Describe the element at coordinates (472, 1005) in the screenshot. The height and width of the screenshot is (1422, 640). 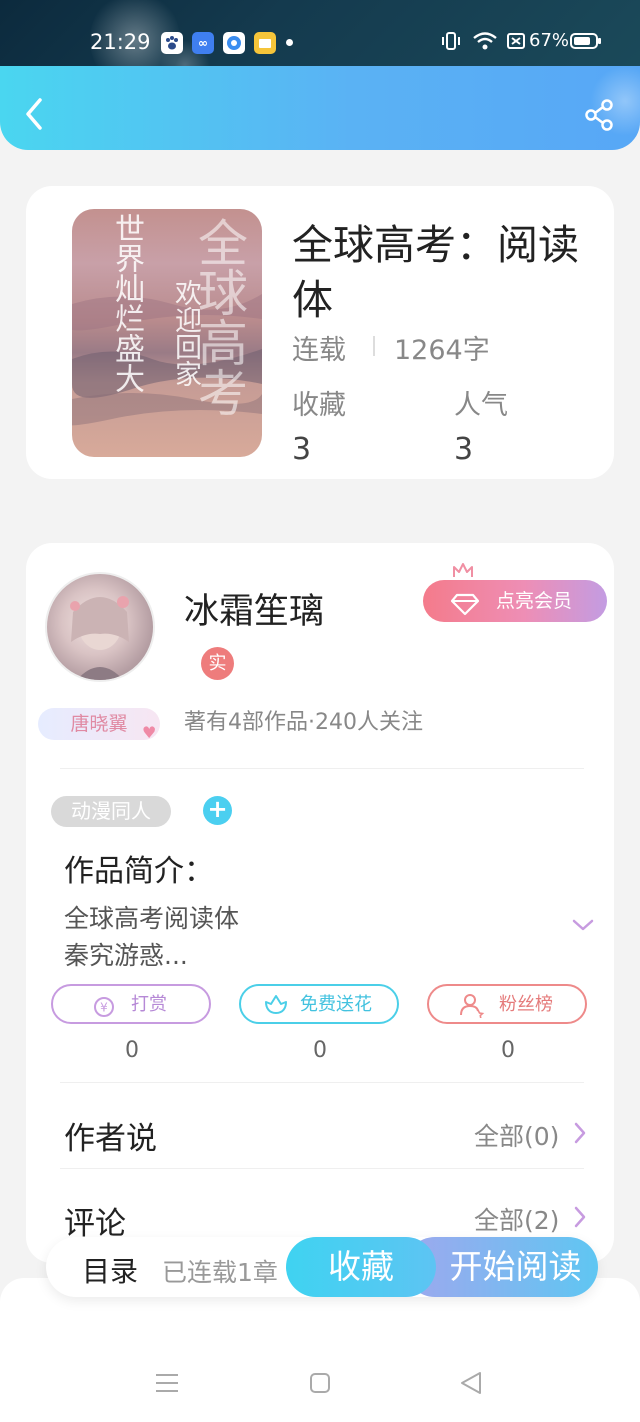
I see `fan-person-icon` at that location.